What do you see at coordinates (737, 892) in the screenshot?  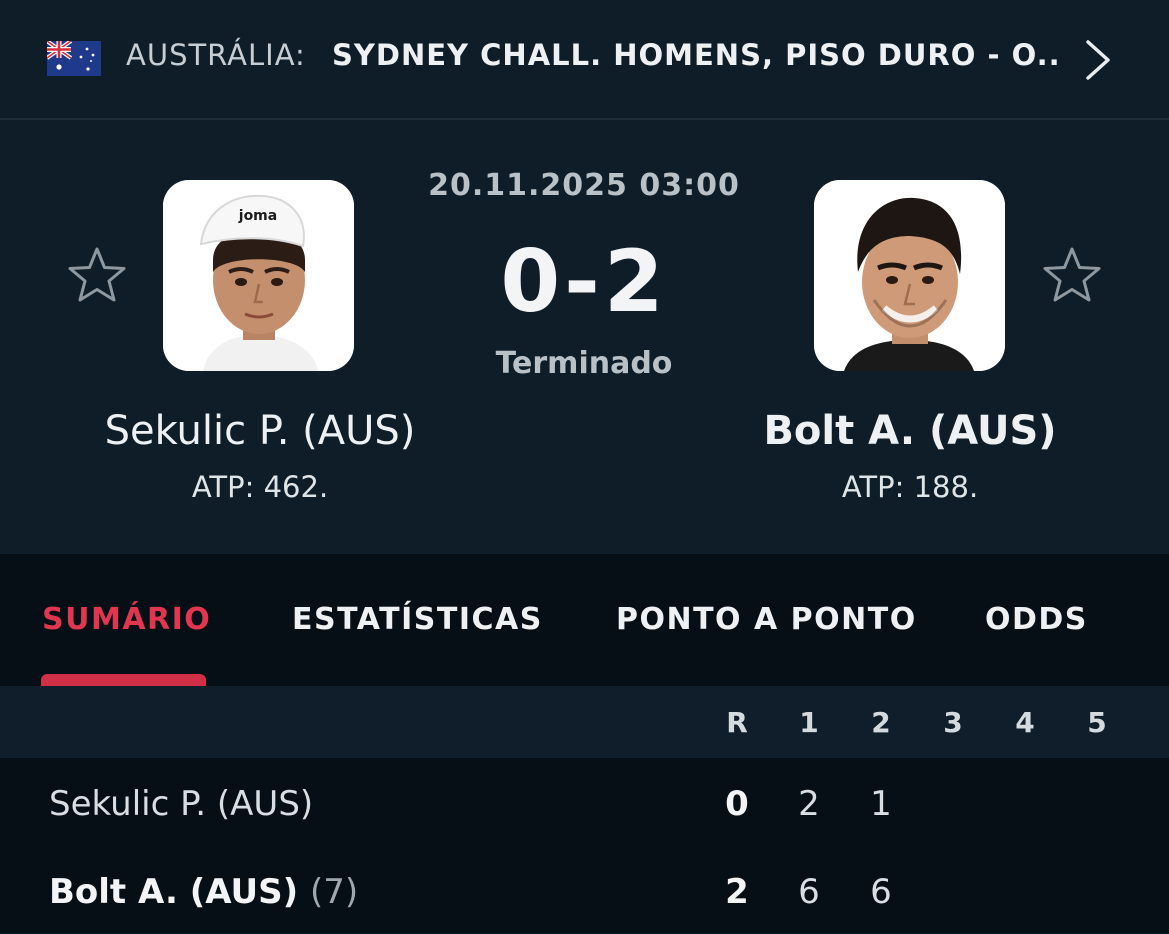 I see `total-sets: 2` at bounding box center [737, 892].